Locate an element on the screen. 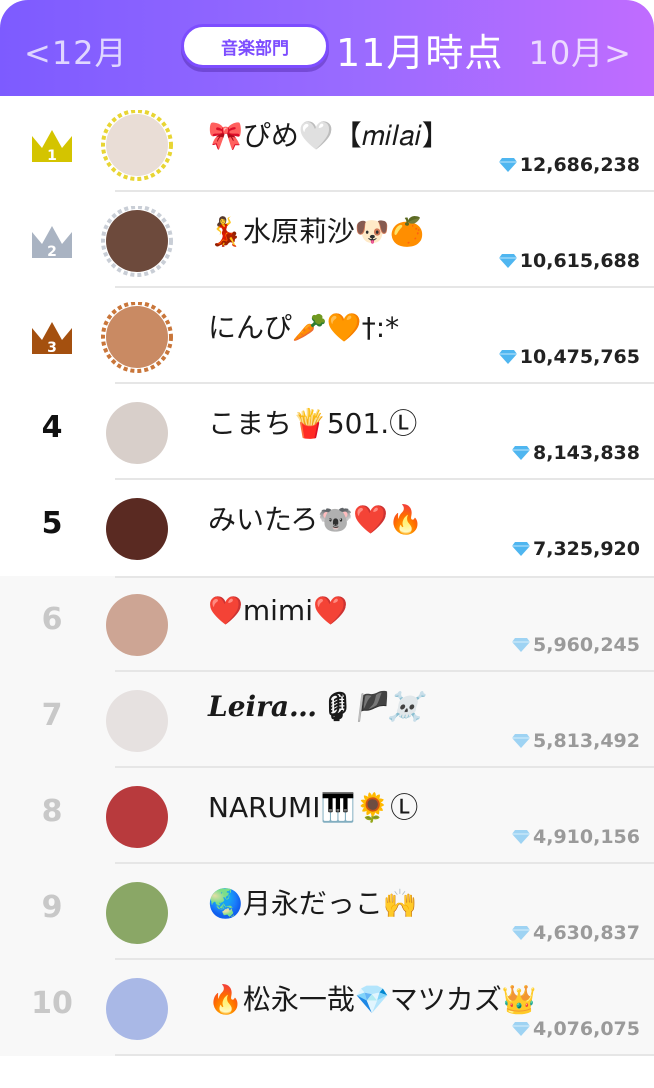 Image resolution: width=654 pixels, height=1088 pixels. score: 4,630,837 is located at coordinates (575, 933).